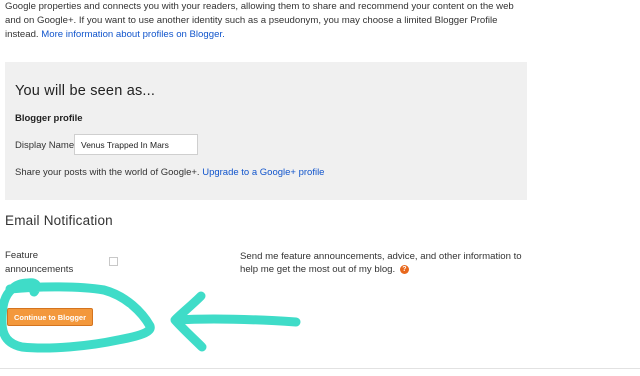 Image resolution: width=640 pixels, height=376 pixels. Describe the element at coordinates (50, 317) in the screenshot. I see `continue-to-blogger-button: Continue to Blogger` at that location.